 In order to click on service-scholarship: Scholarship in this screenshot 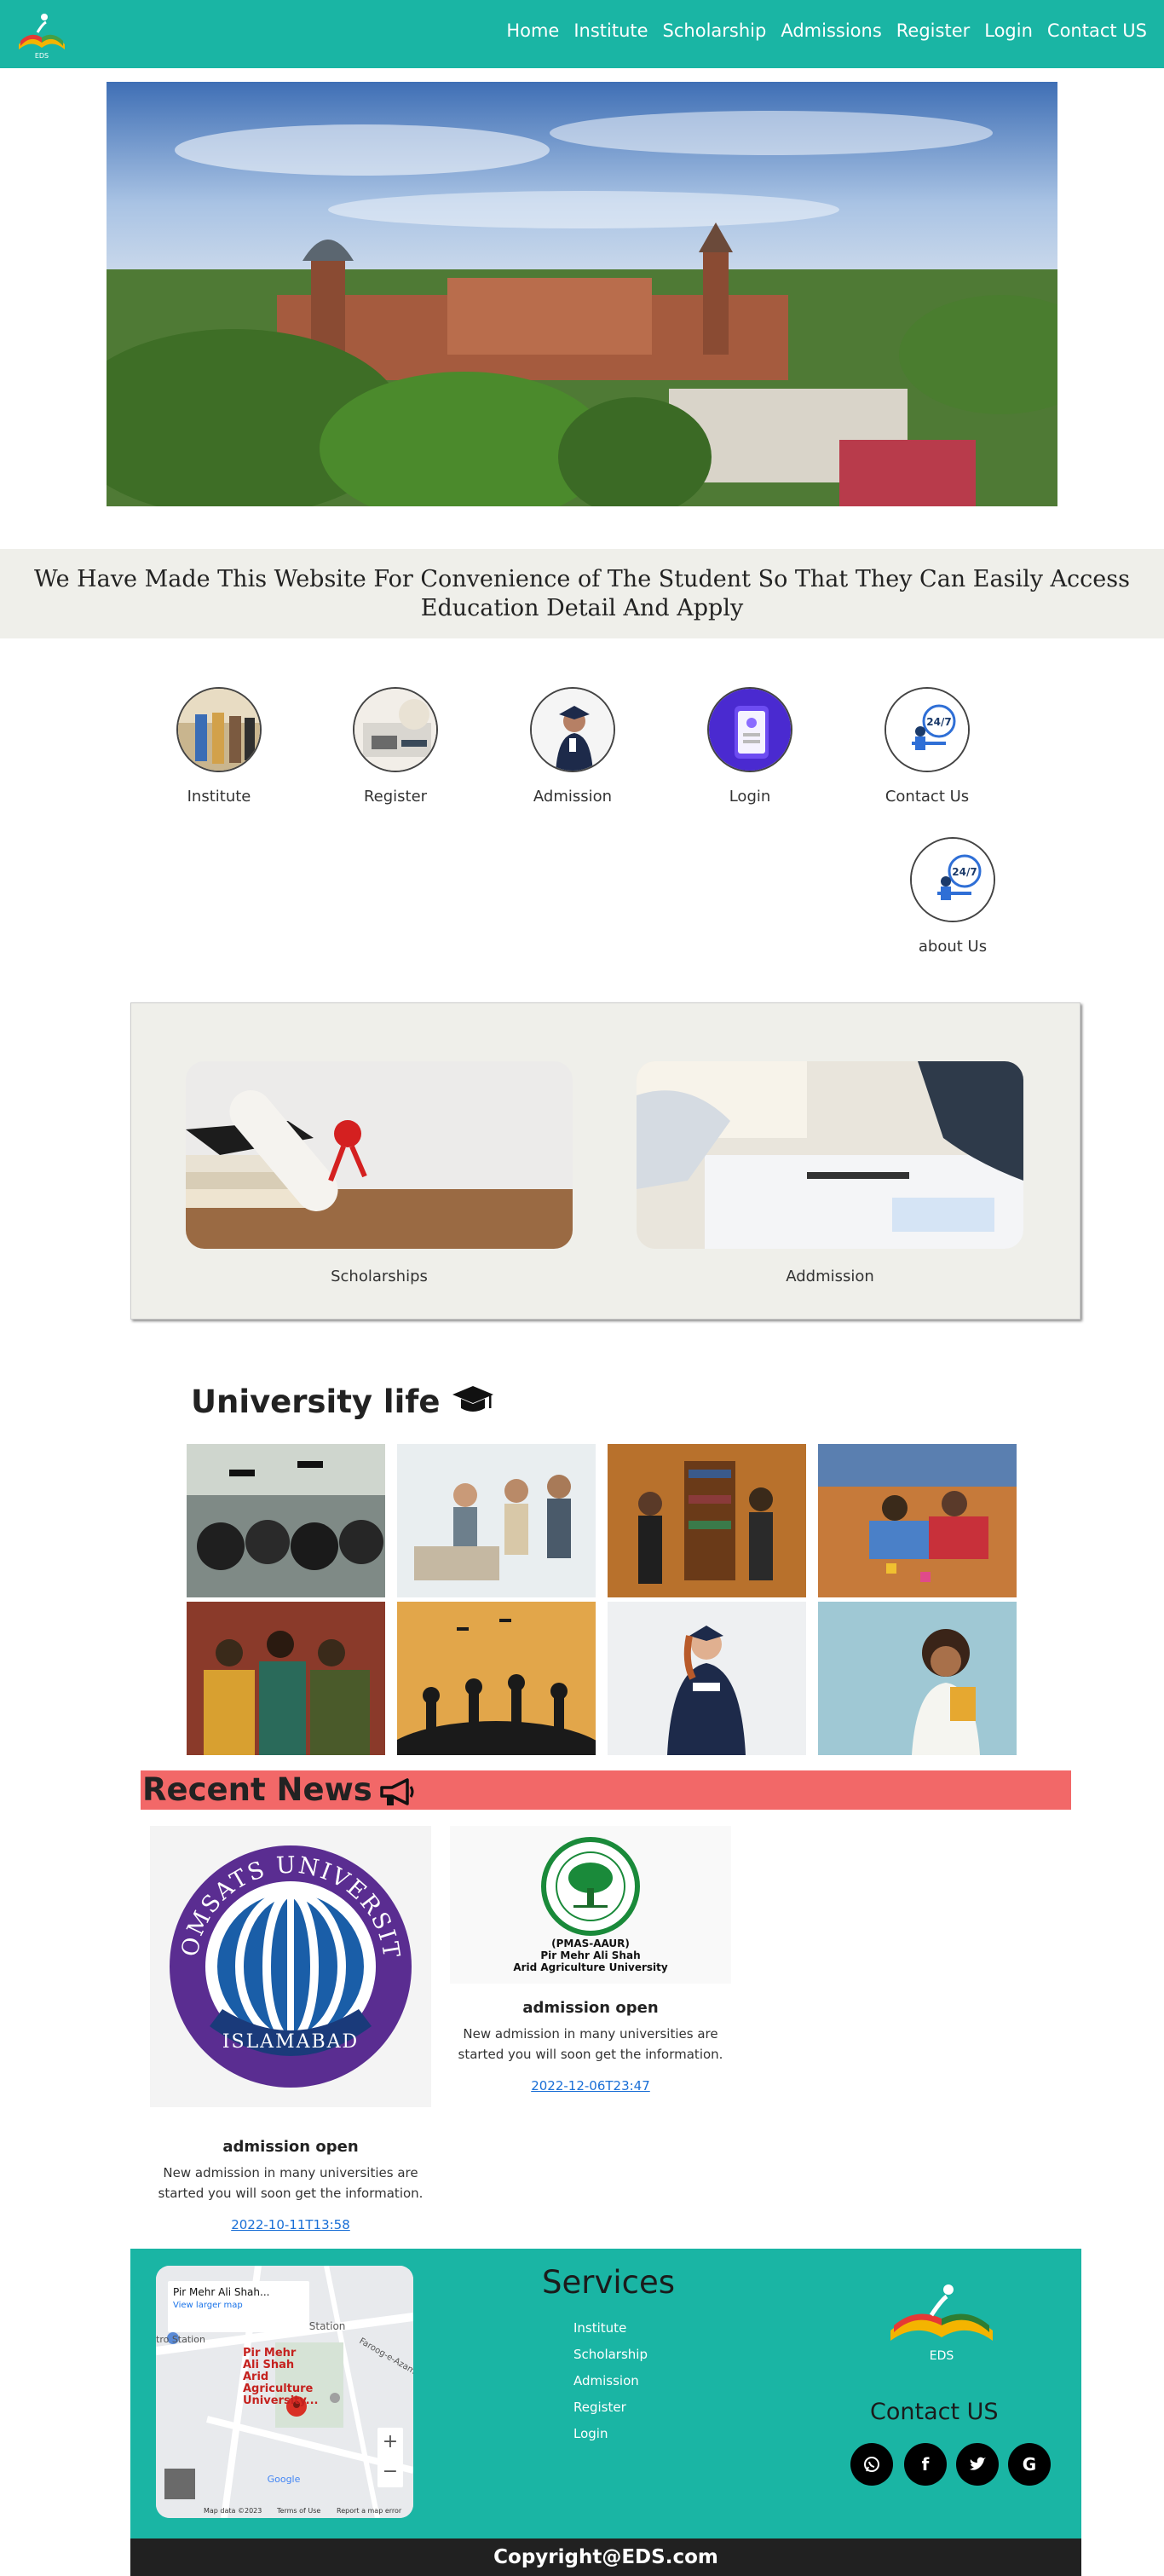, I will do `click(610, 2354)`.